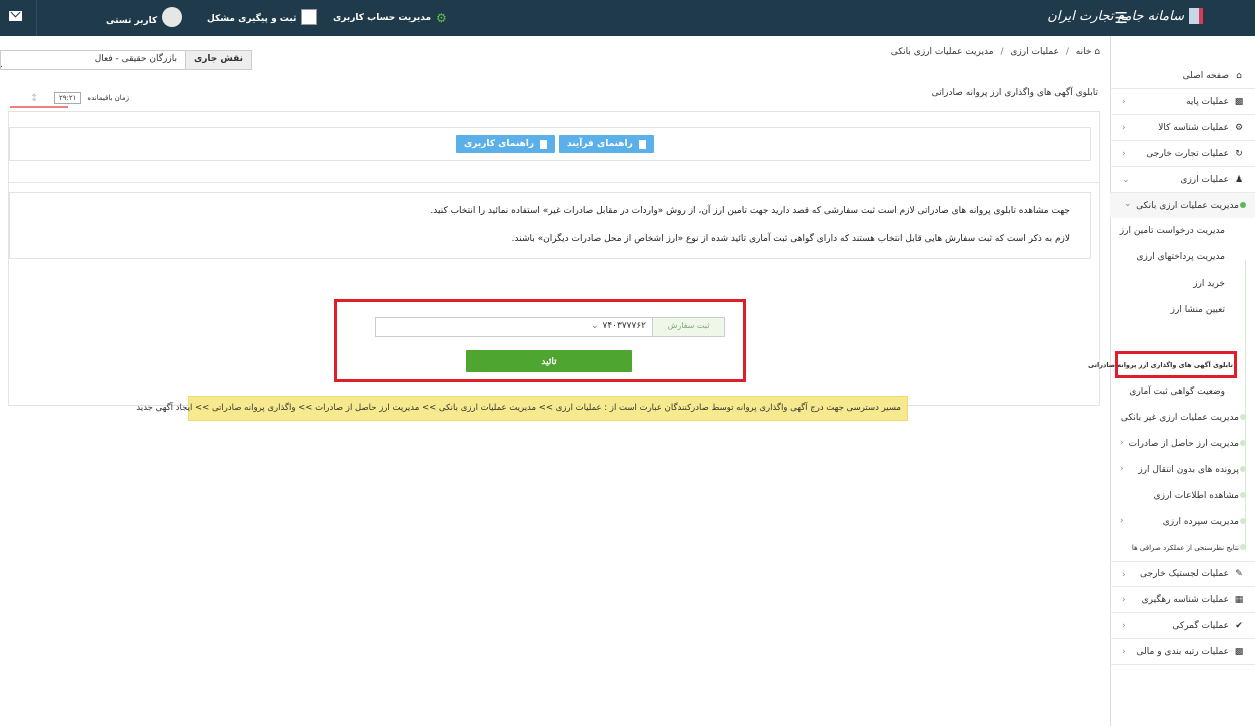  I want to click on sidebar-sub-item: مدیریت سپرده ارزی ‹, so click(1182, 521).